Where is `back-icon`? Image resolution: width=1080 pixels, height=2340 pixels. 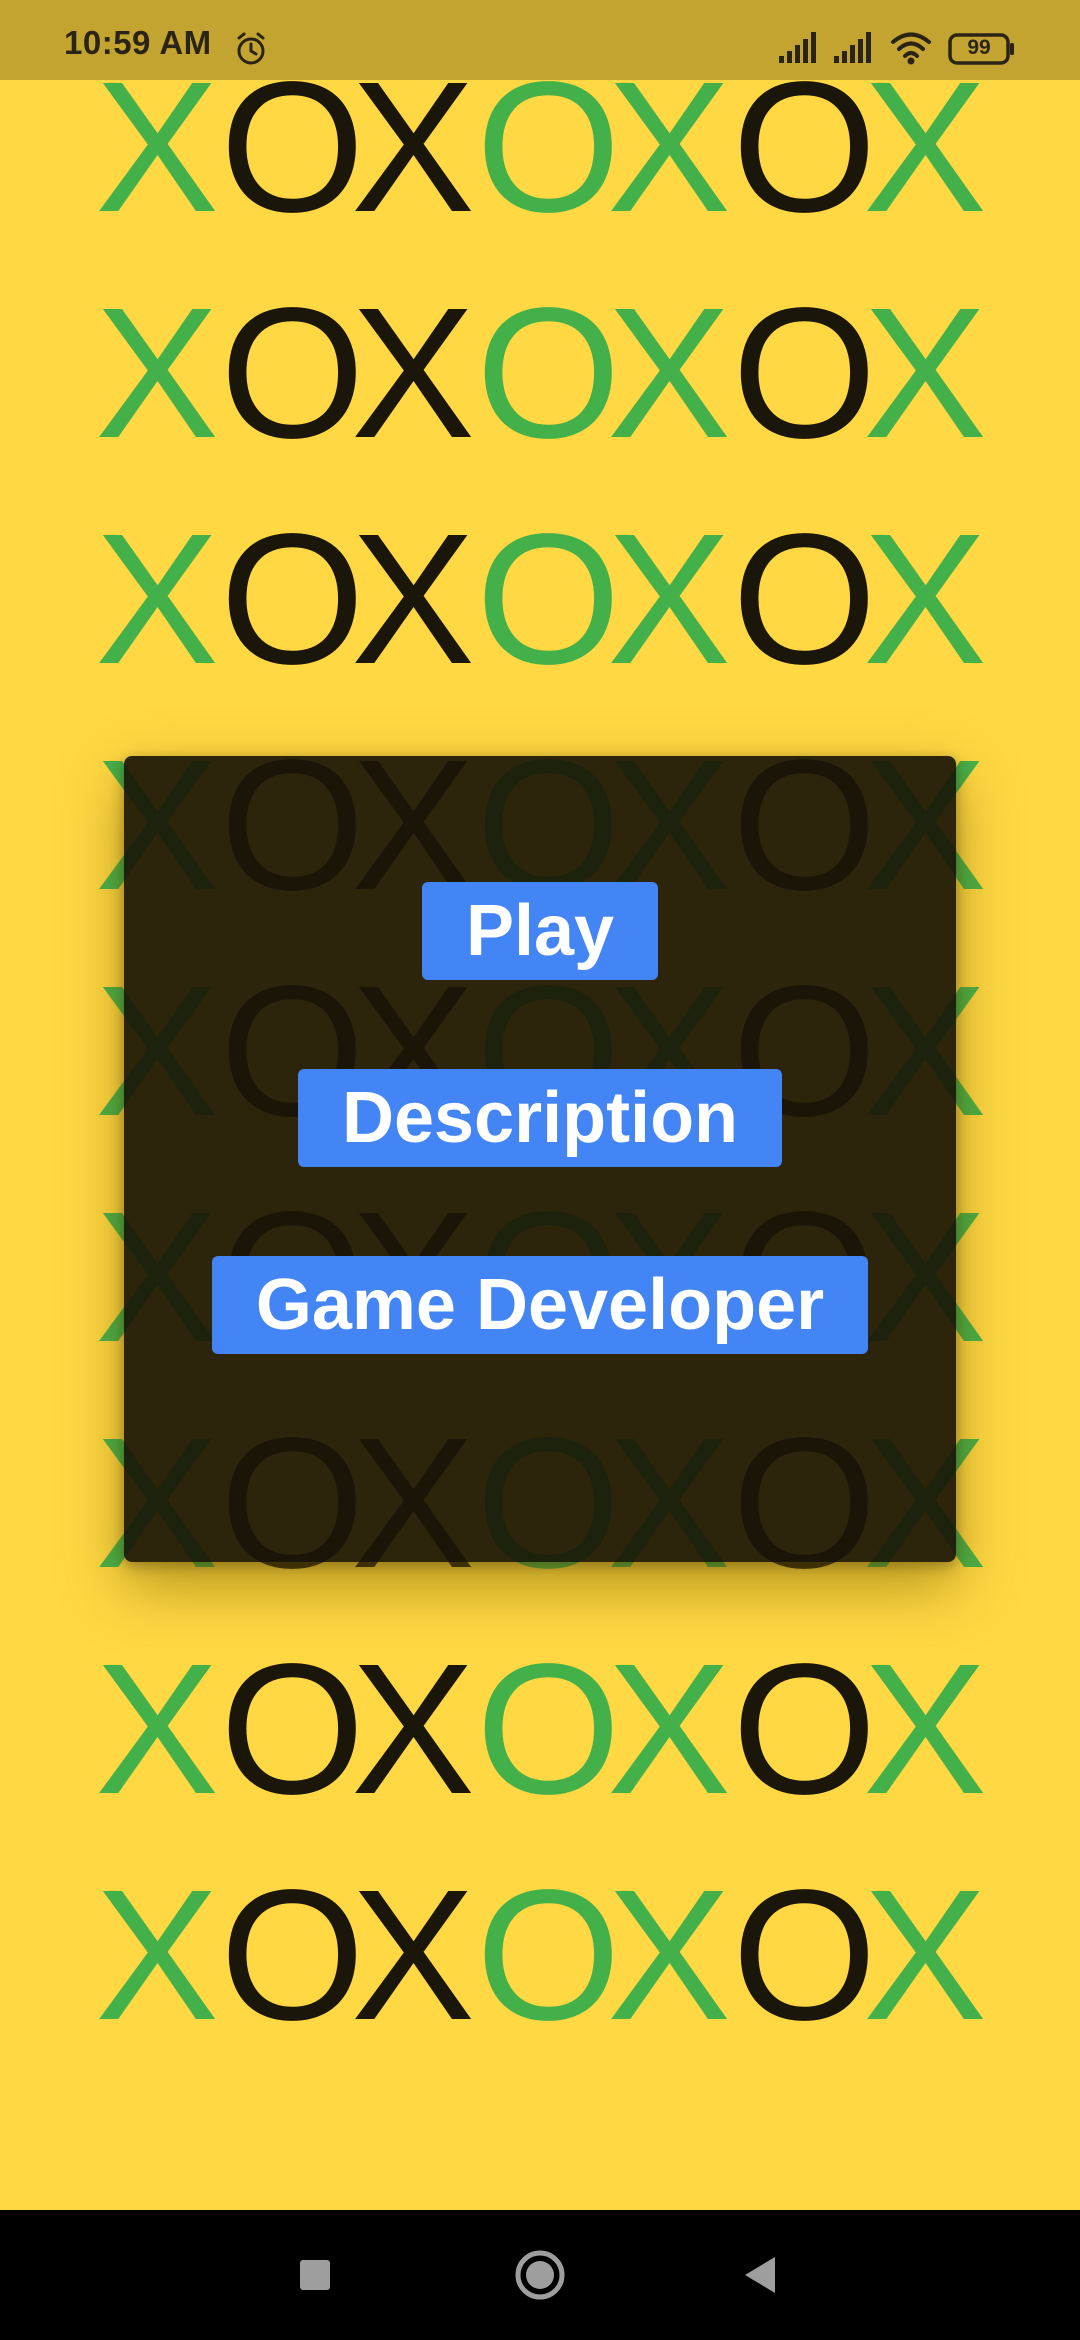
back-icon is located at coordinates (760, 2275).